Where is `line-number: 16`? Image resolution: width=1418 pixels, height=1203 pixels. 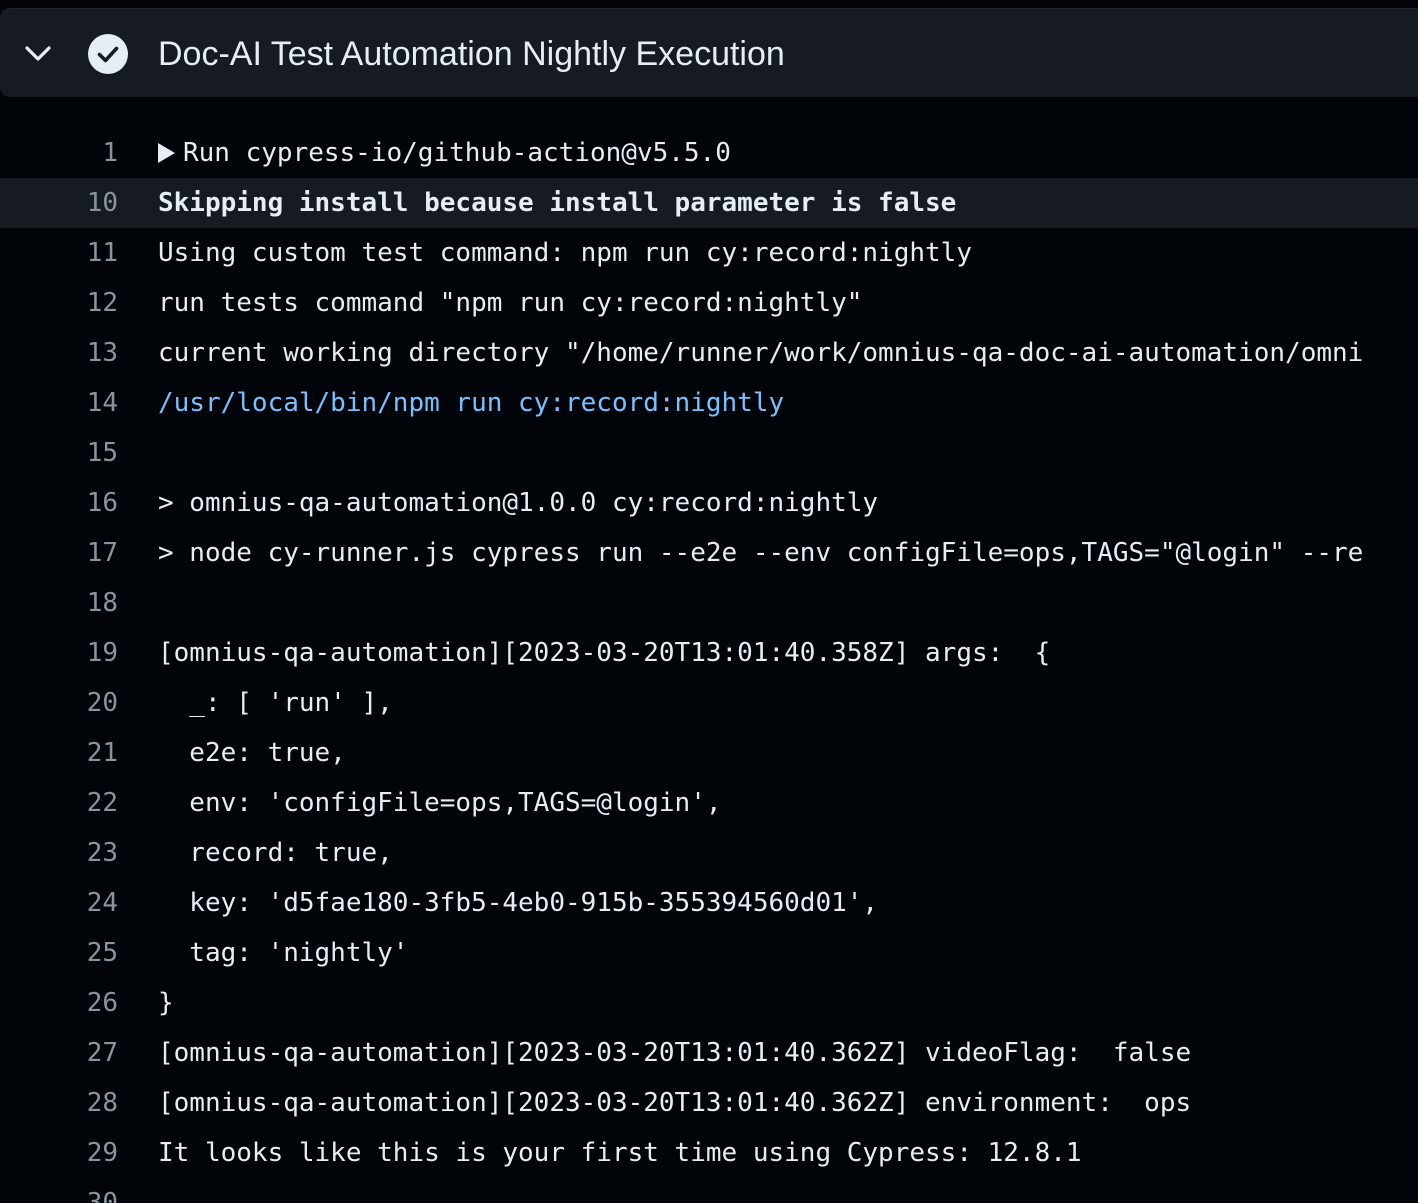 line-number: 16 is located at coordinates (59, 503).